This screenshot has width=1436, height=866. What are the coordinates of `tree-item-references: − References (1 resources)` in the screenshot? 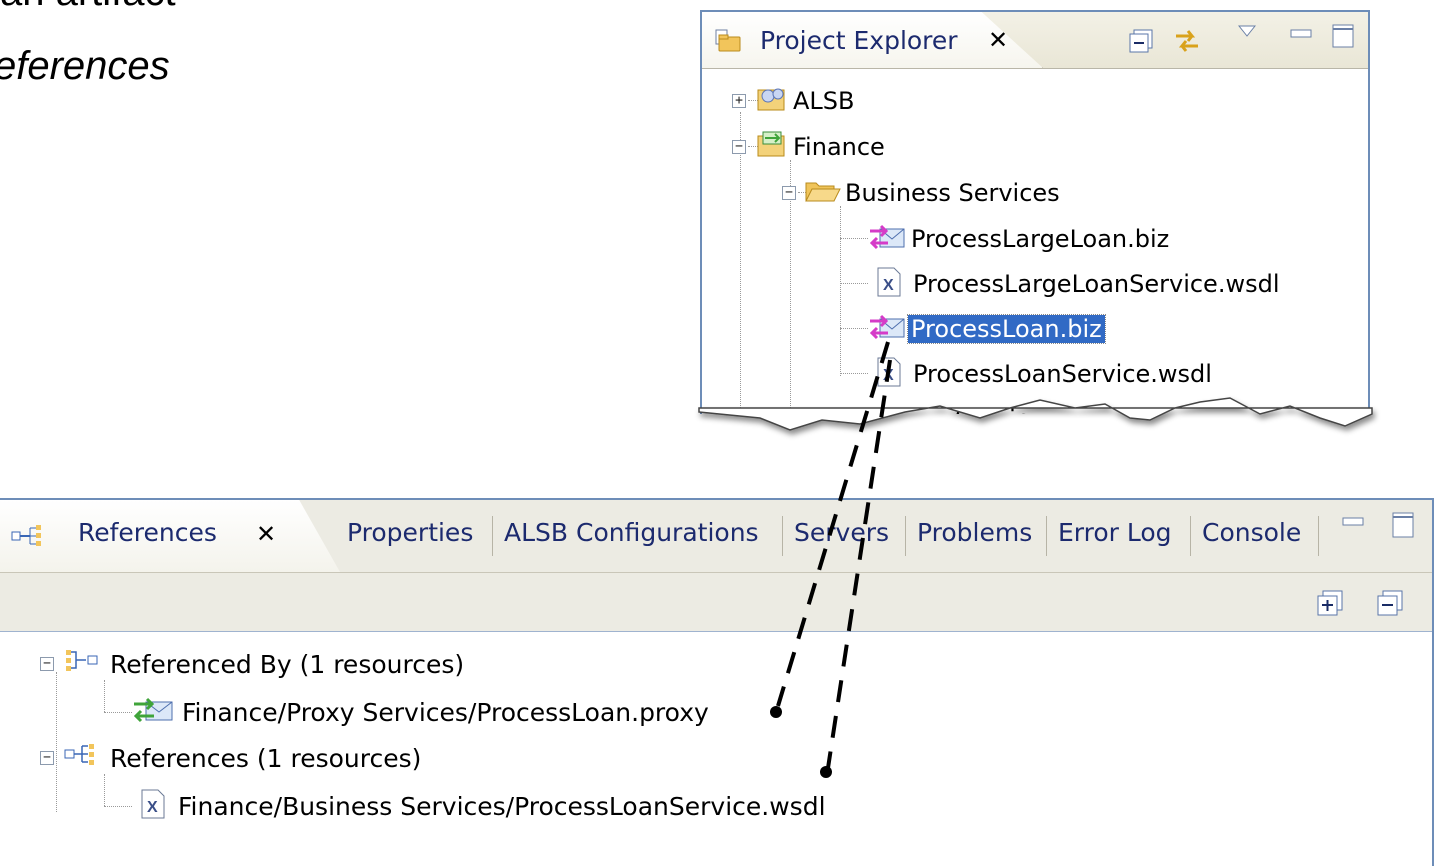 It's located at (230, 758).